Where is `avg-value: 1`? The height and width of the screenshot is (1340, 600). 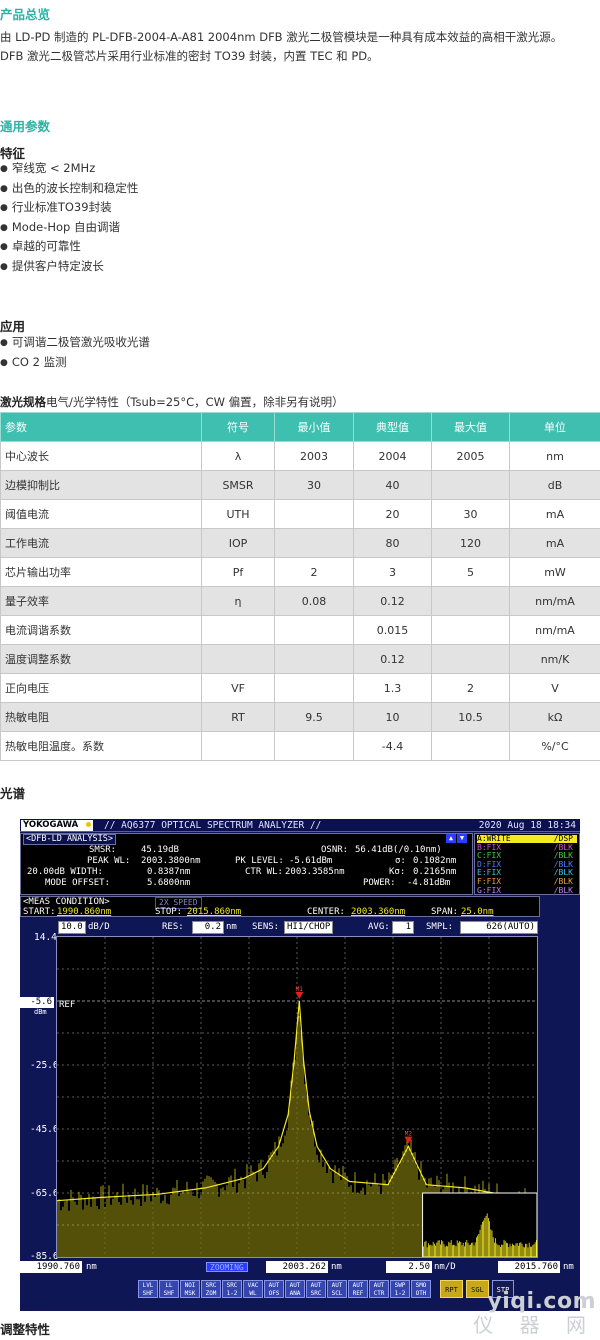
avg-value: 1 is located at coordinates (408, 927).